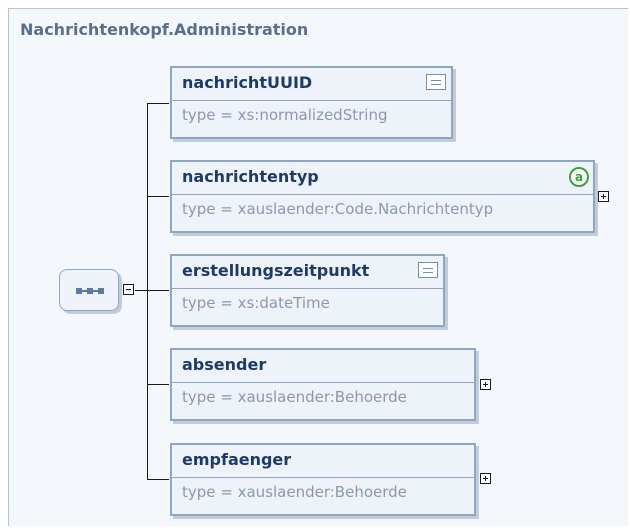  I want to click on sequence-compositor, so click(89, 290).